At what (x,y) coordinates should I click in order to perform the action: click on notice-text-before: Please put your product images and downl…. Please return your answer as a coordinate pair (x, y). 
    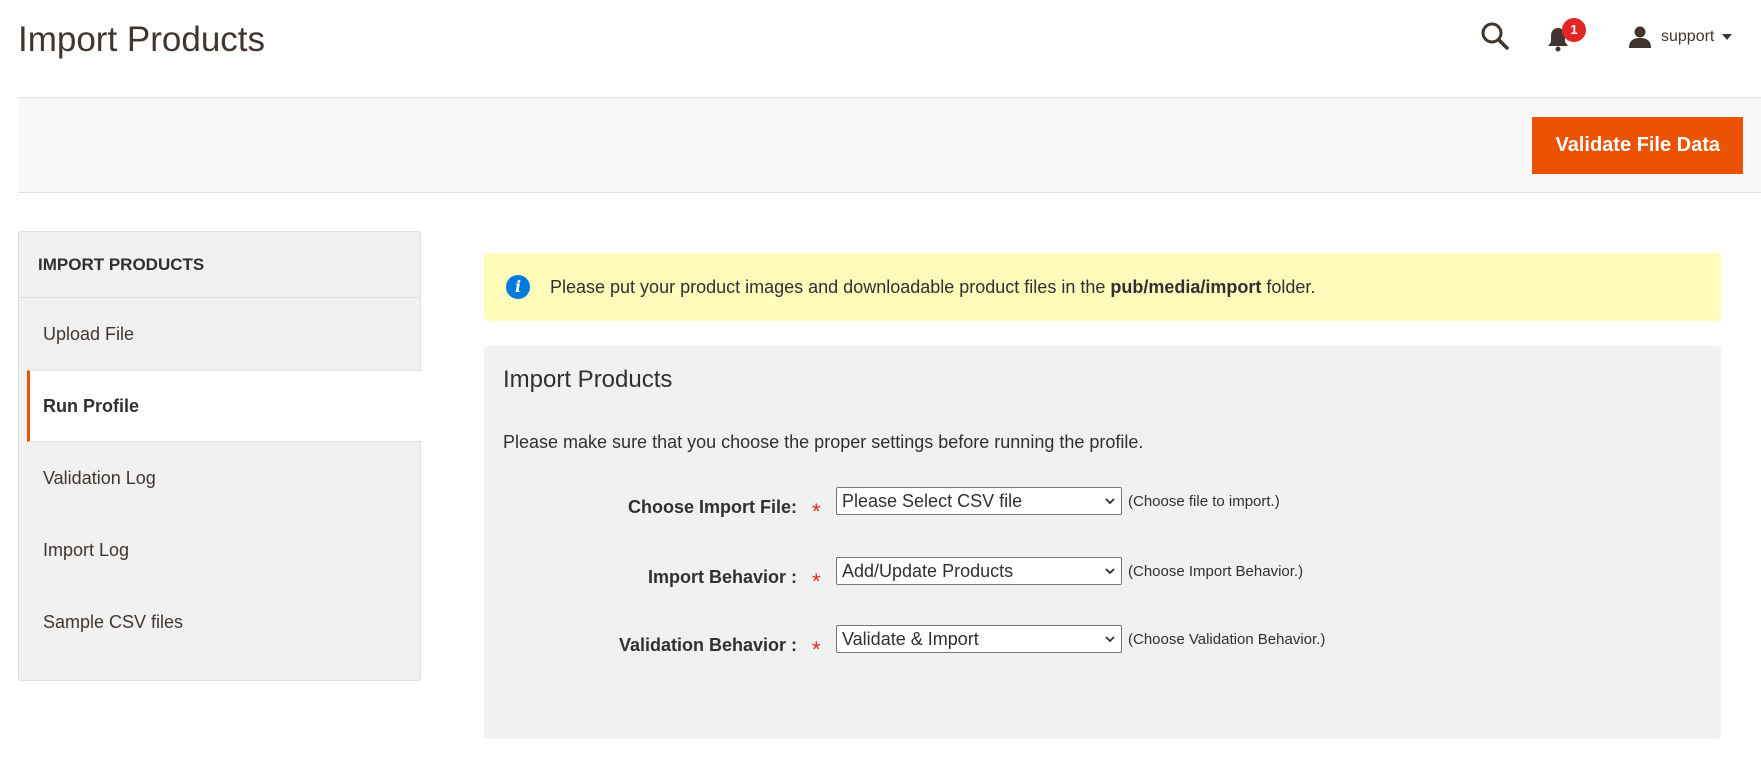
    Looking at the image, I should click on (830, 286).